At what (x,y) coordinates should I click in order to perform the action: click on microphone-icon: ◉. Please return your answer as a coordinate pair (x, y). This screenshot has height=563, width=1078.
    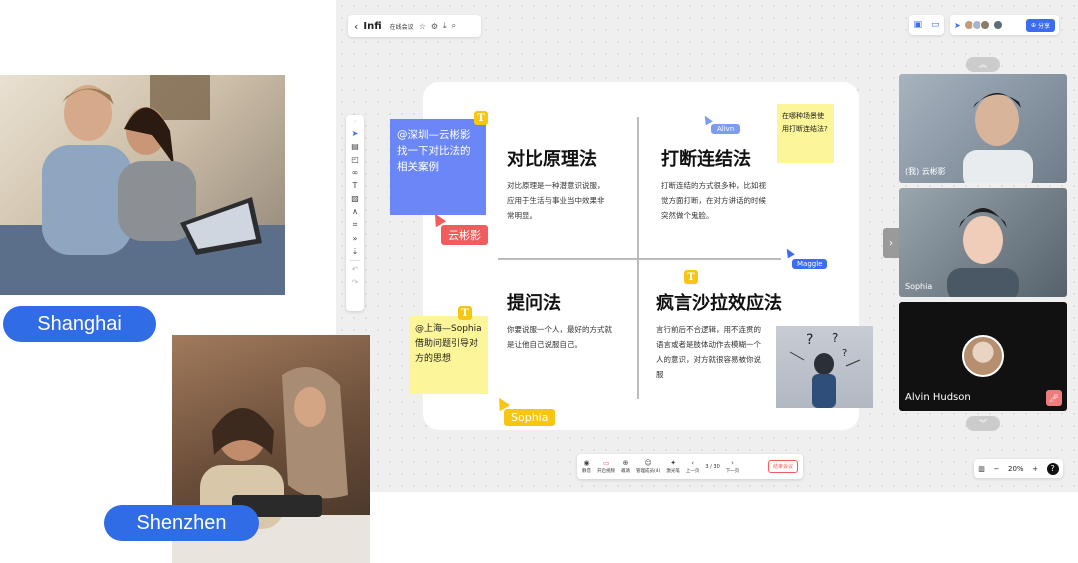
    Looking at the image, I should click on (586, 463).